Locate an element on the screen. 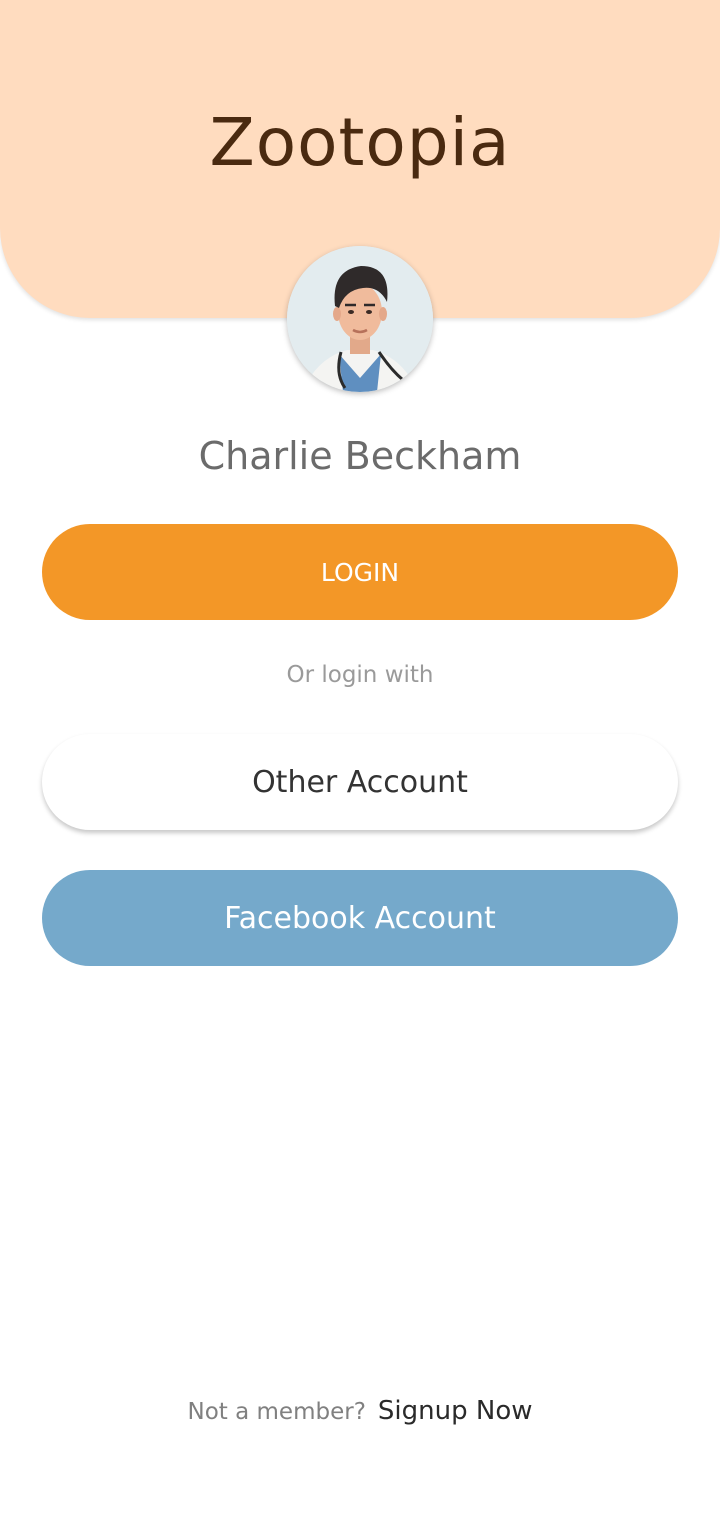  facebook-account-button: Facebook Account is located at coordinates (360, 918).